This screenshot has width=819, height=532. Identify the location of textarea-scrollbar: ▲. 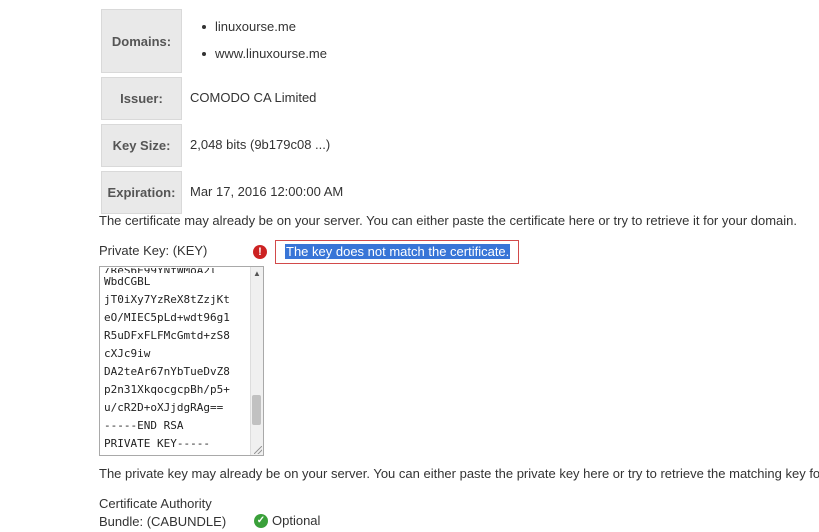
(256, 361).